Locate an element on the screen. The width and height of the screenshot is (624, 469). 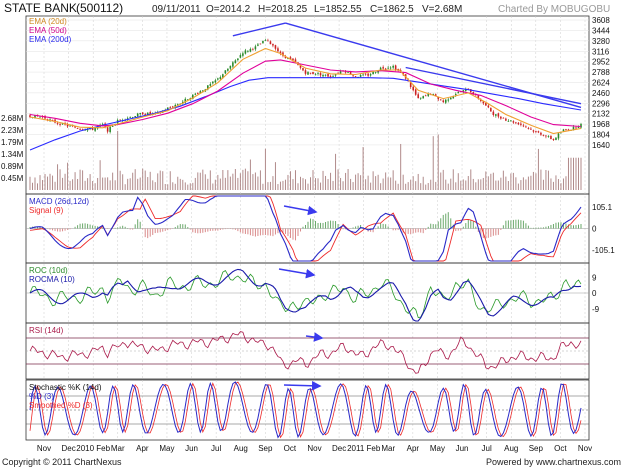
legend-ema50: EMA (50d) is located at coordinates (48, 30).